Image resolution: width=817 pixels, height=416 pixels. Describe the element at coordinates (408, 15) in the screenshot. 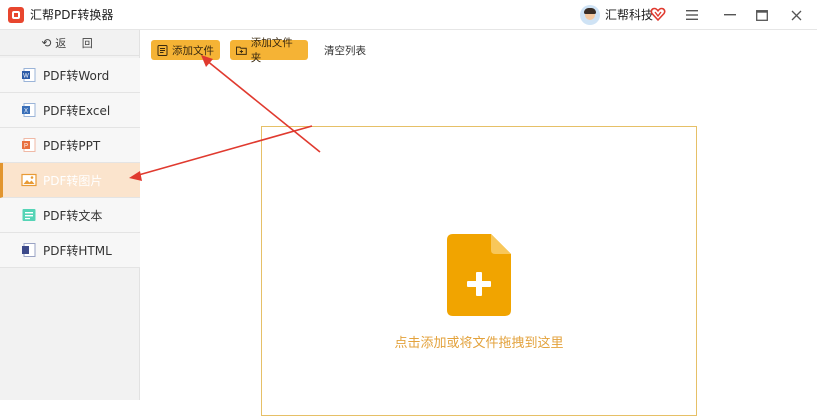

I see `title-bar: 汇帮PDF转换器 汇帮科技` at that location.